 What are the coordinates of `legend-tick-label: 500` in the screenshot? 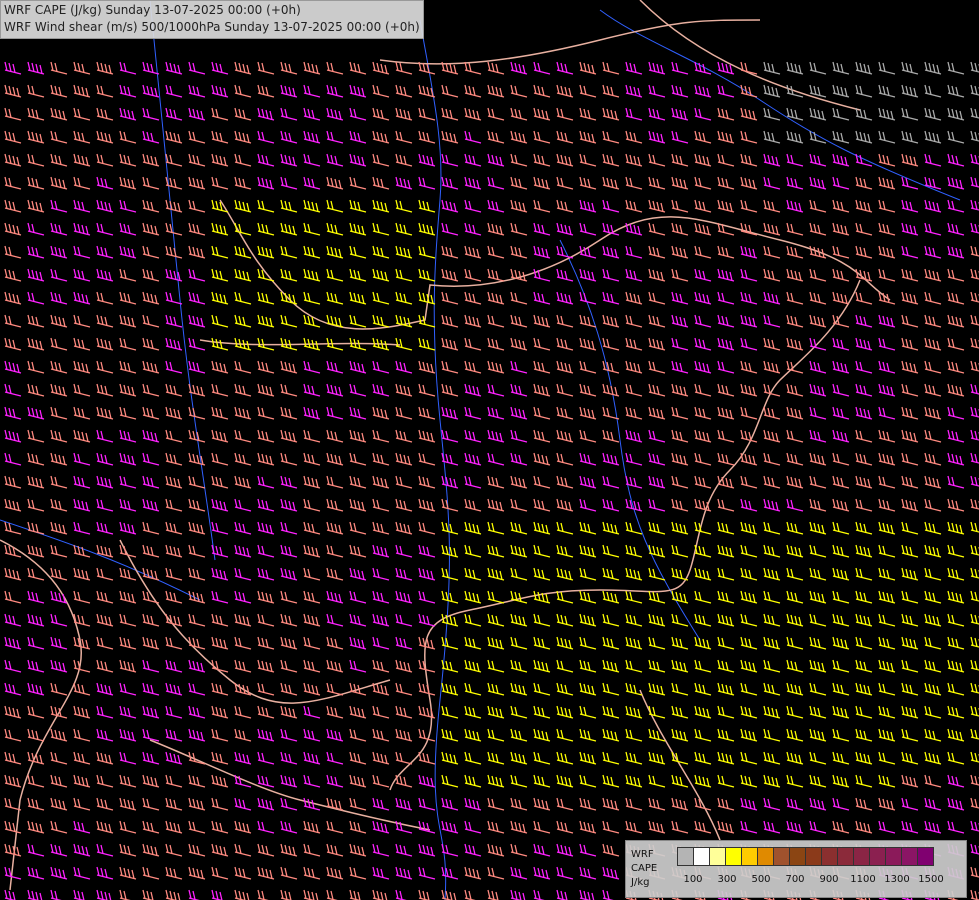 It's located at (761, 879).